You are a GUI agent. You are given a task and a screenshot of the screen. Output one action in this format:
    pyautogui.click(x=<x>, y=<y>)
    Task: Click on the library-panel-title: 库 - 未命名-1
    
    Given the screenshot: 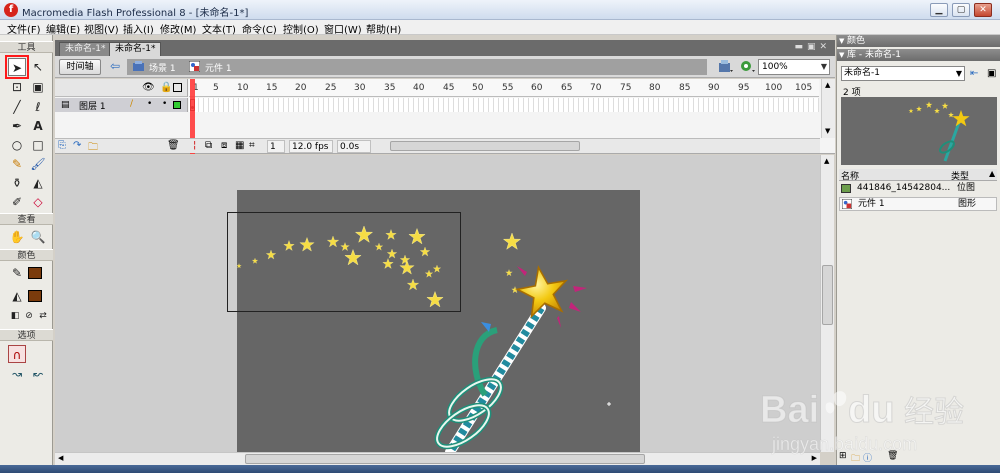 What is the action you would take?
    pyautogui.click(x=918, y=55)
    